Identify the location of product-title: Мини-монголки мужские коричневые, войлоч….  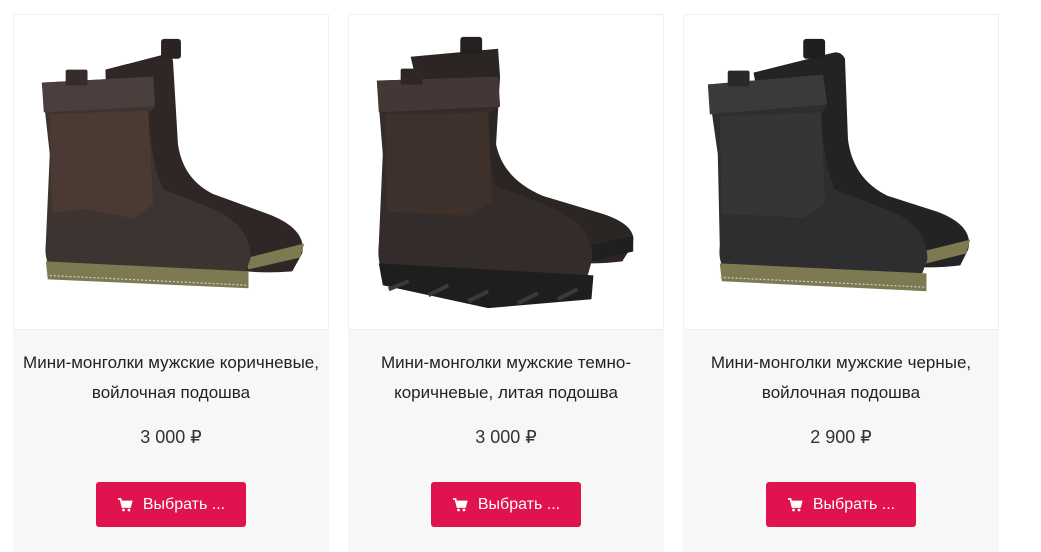
(171, 378).